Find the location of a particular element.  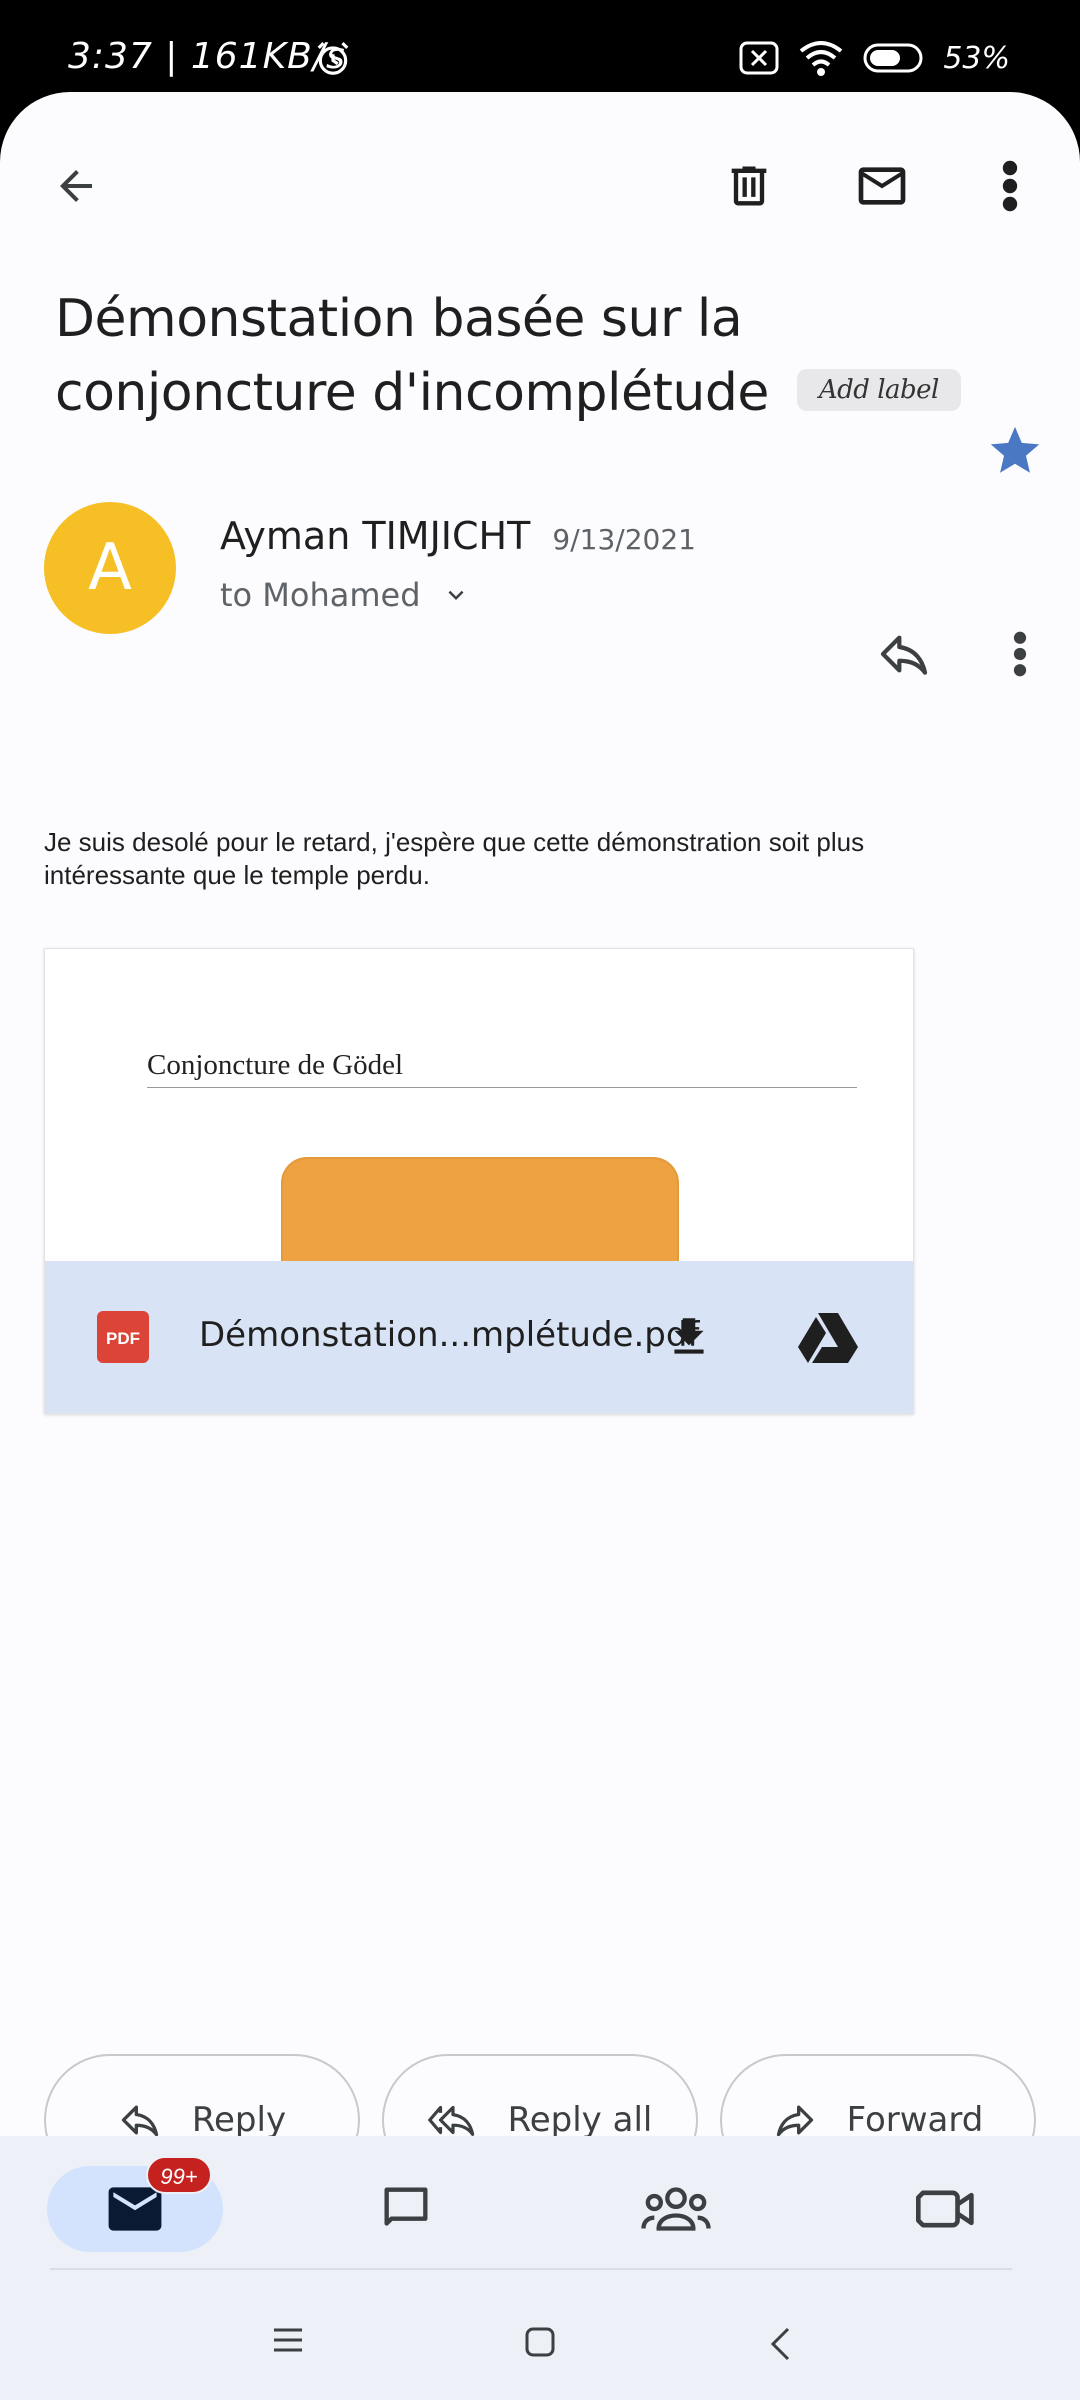

status-time: 3:37 | 161KB/s is located at coordinates (207, 56).